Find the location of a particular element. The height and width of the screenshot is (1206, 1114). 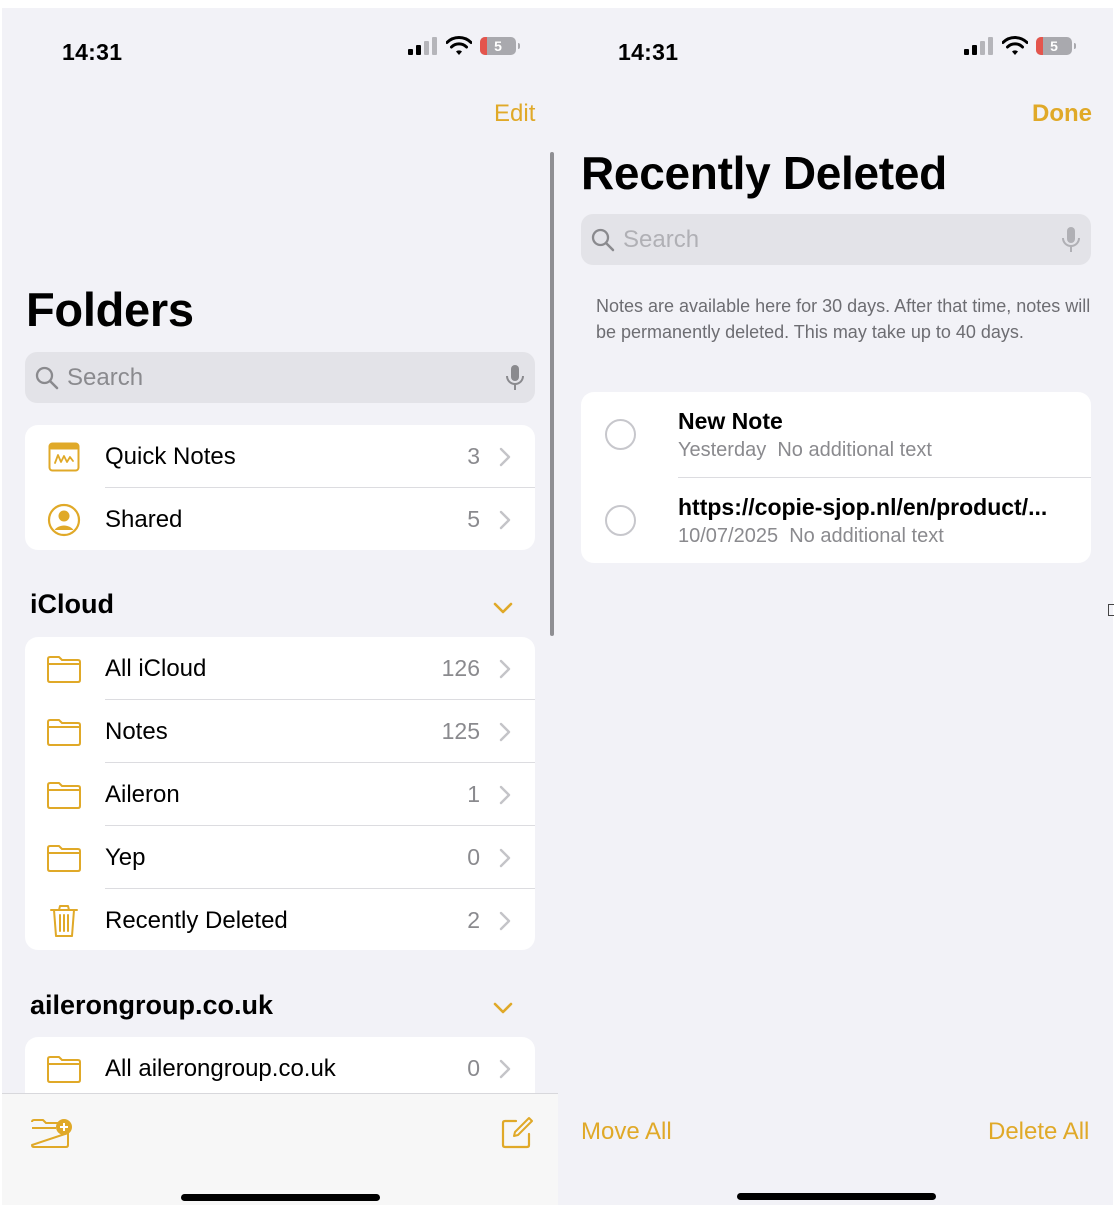

pinned-folders-card: Quick Notes 3 Shared 5 is located at coordinates (280, 487).